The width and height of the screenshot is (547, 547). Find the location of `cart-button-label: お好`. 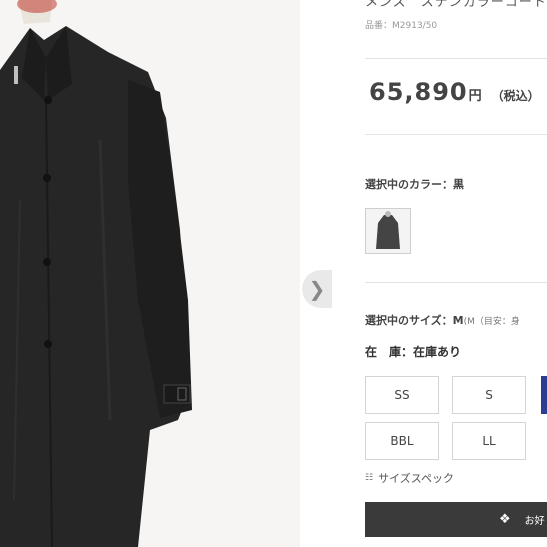

cart-button-label: お好 is located at coordinates (534, 521).